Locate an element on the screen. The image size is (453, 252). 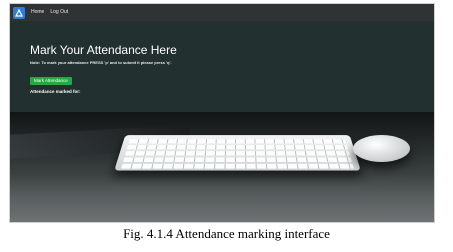
figure-caption: Fig. 4.1.4 Attendance marking interface is located at coordinates (226, 233).